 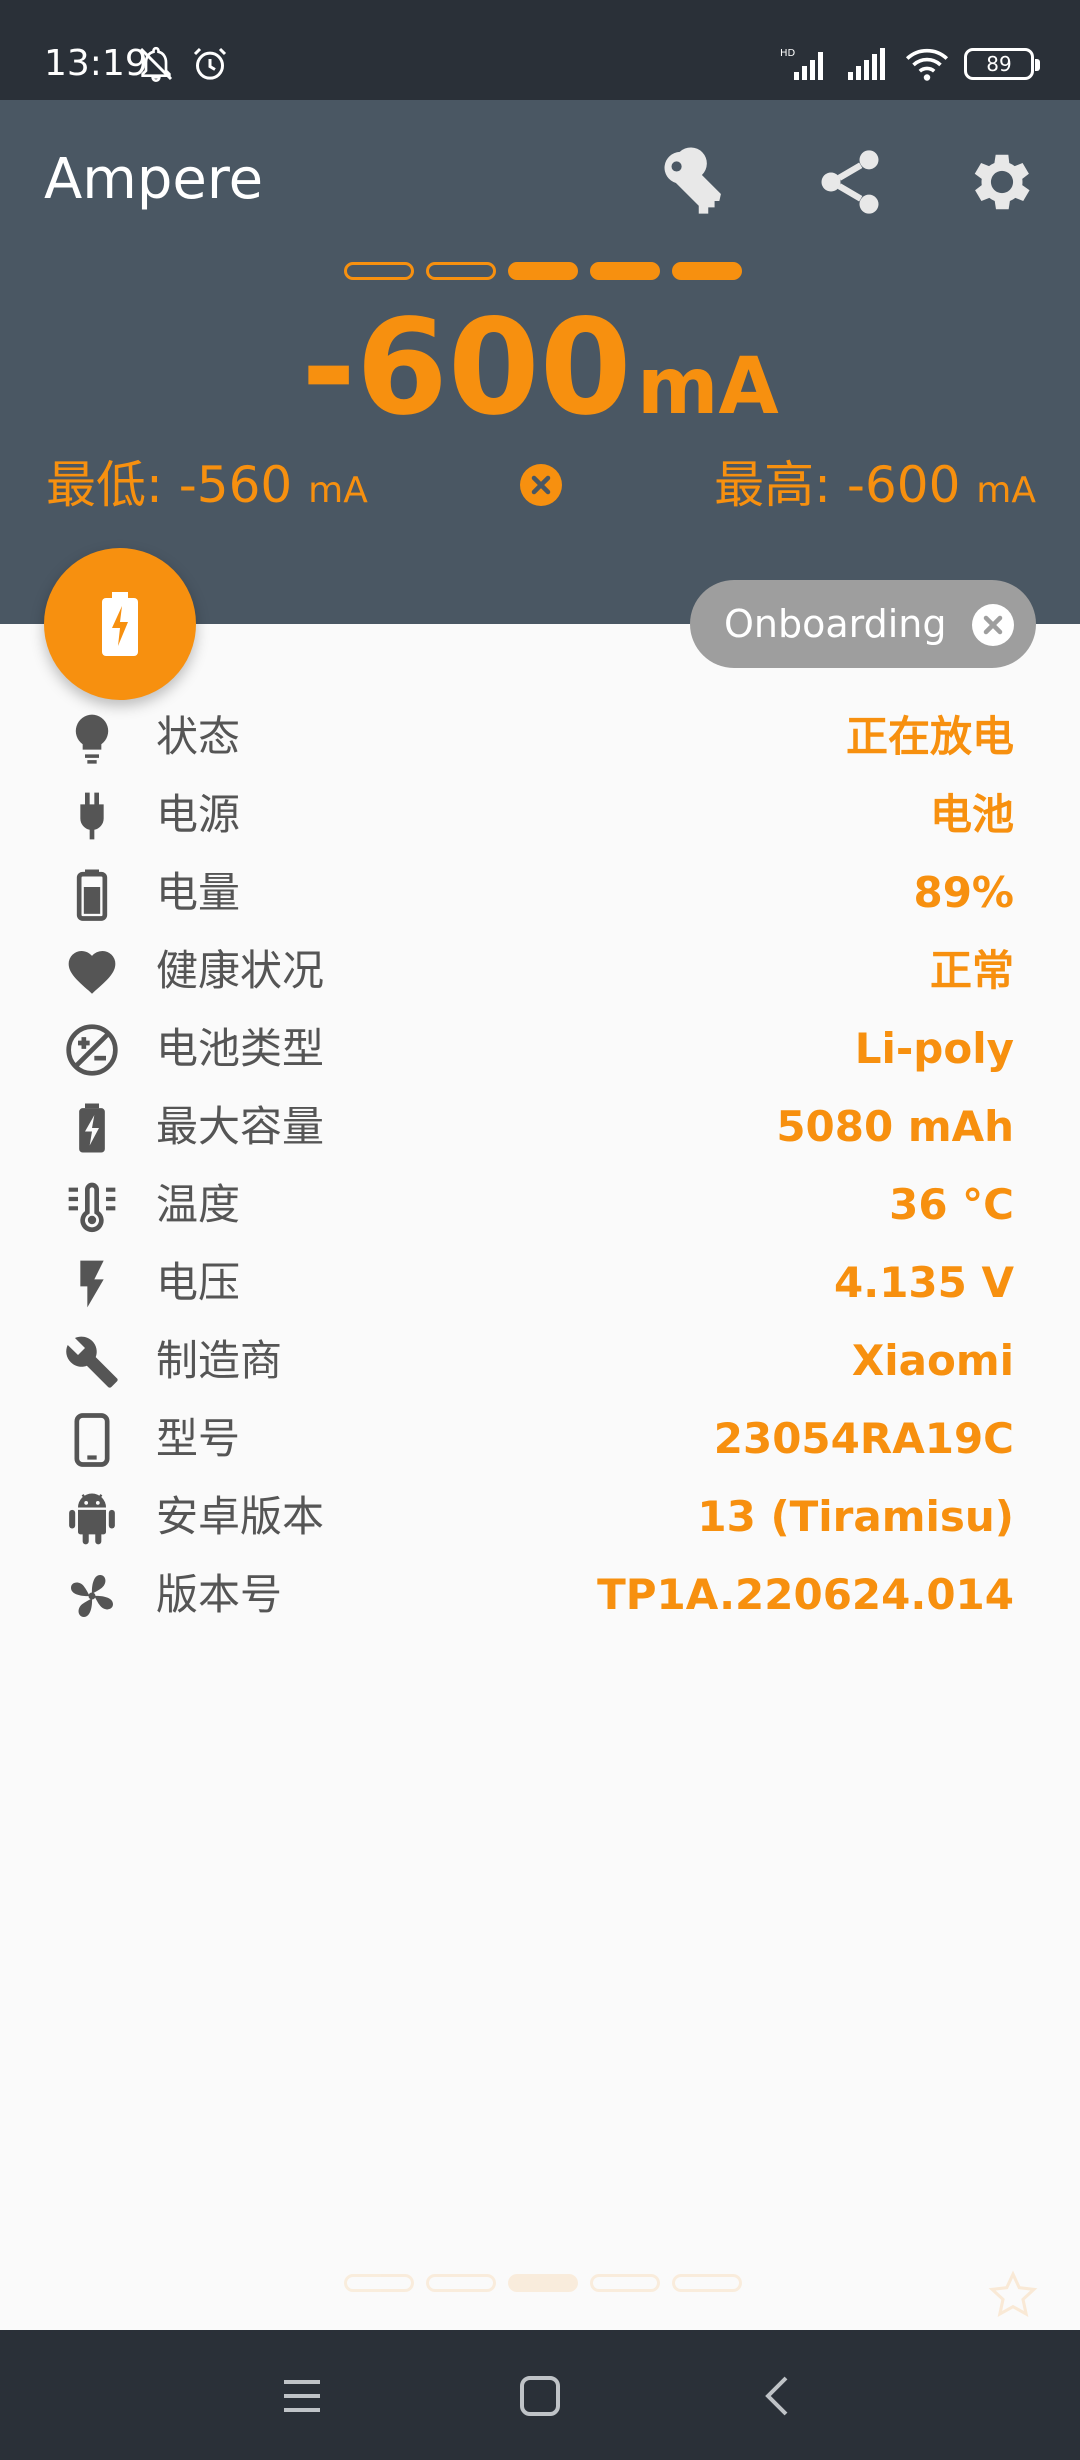 I want to click on info-row-manufacturer: 制造商 Xiaomi, so click(x=540, y=1361).